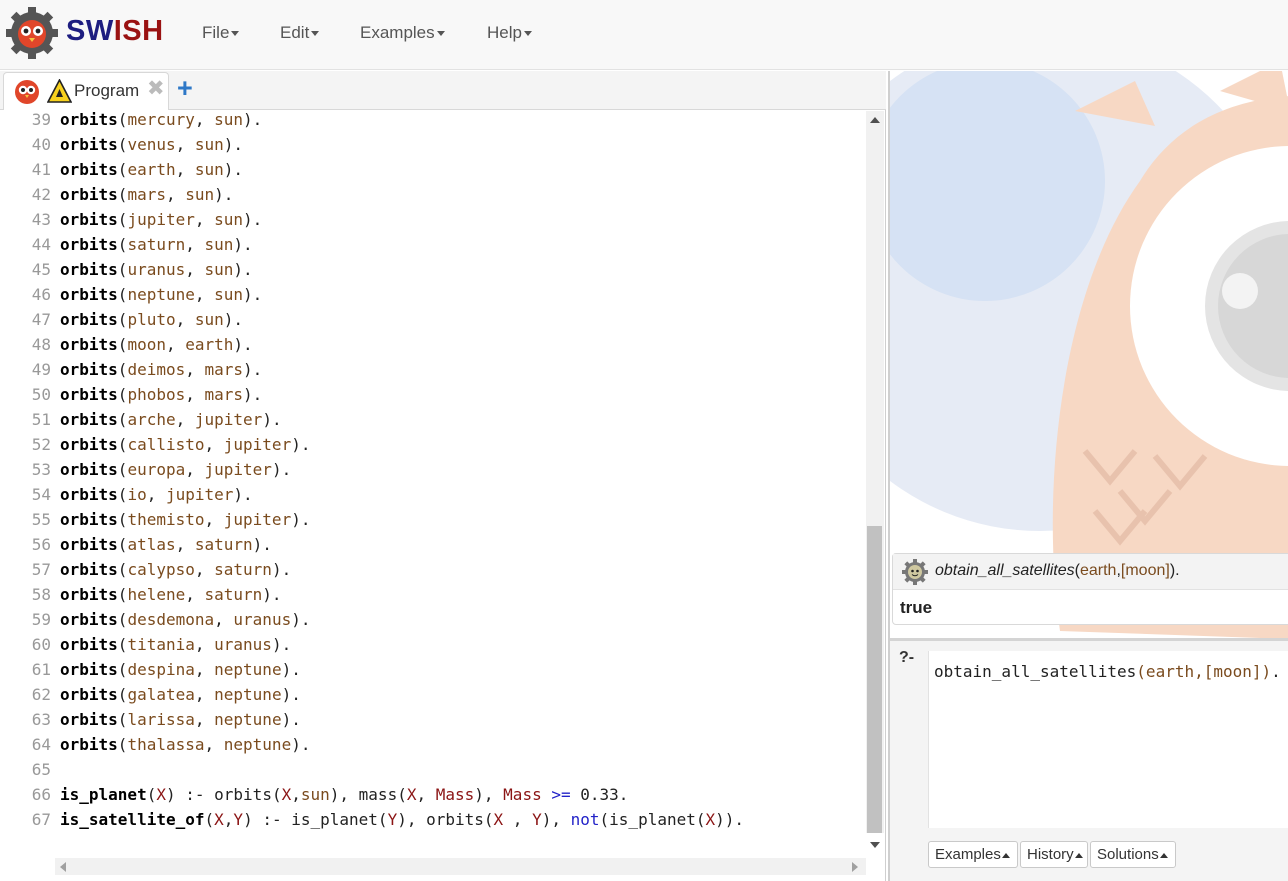 The height and width of the screenshot is (881, 1288). What do you see at coordinates (248, 694) in the screenshot?
I see `code-token: neptune` at bounding box center [248, 694].